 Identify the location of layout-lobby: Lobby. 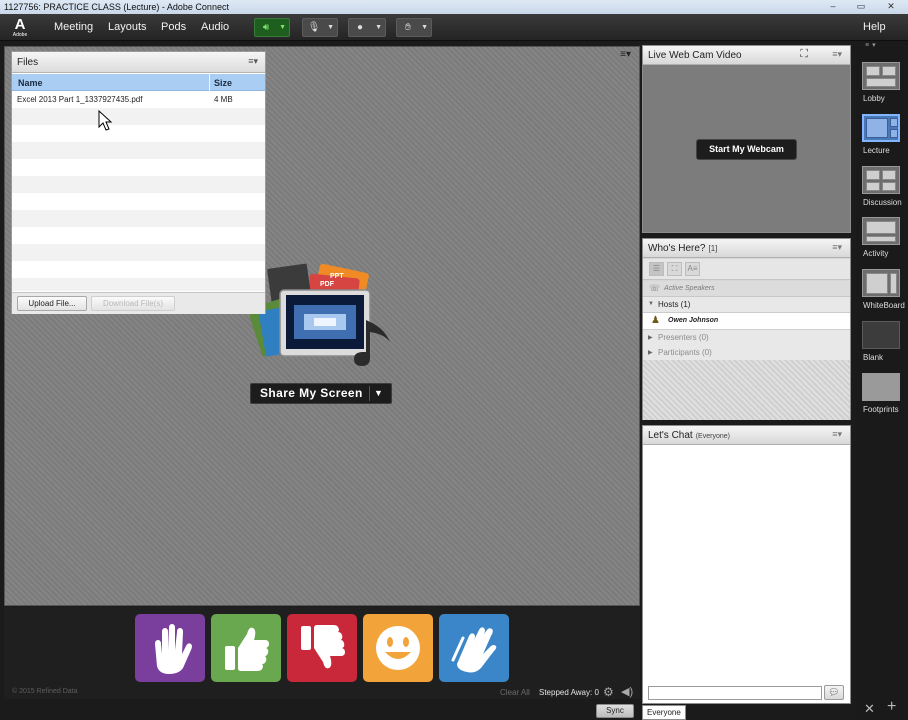
(882, 85).